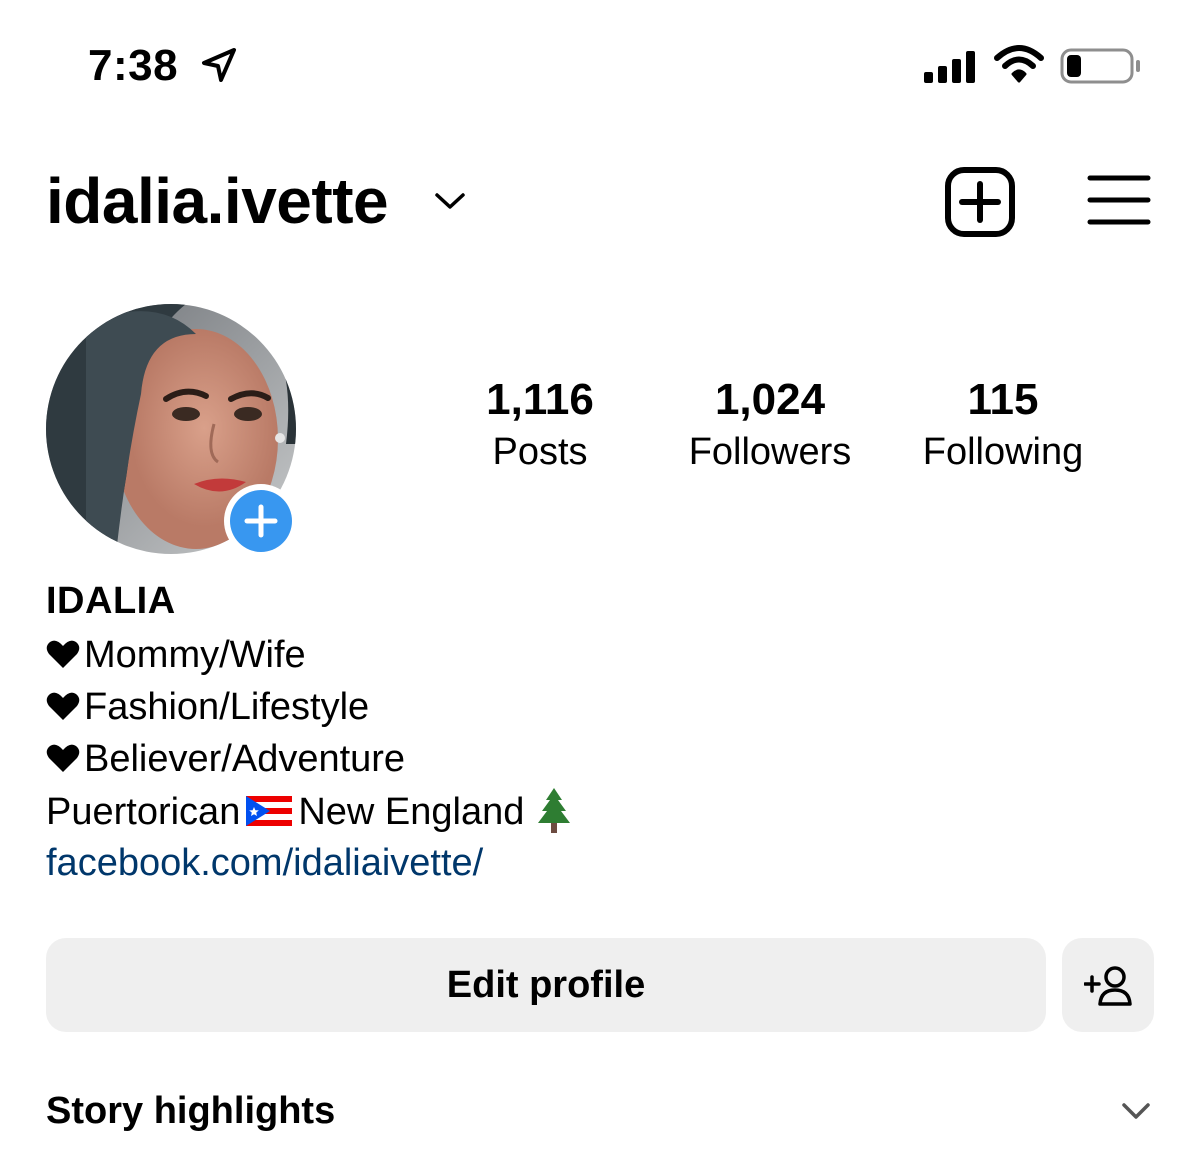 The image size is (1200, 1175). What do you see at coordinates (269, 811) in the screenshot?
I see `puerto-rico-flag-icon` at bounding box center [269, 811].